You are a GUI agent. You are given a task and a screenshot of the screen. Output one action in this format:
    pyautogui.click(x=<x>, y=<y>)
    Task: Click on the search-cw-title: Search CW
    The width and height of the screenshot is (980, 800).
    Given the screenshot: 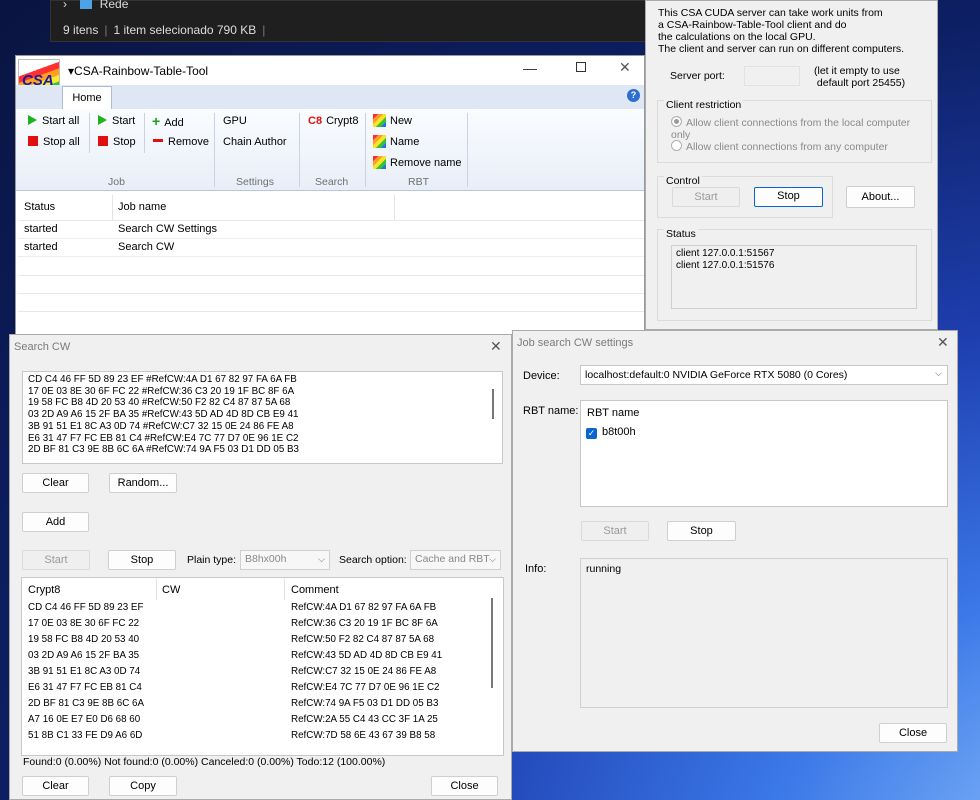 What is the action you would take?
    pyautogui.click(x=42, y=347)
    